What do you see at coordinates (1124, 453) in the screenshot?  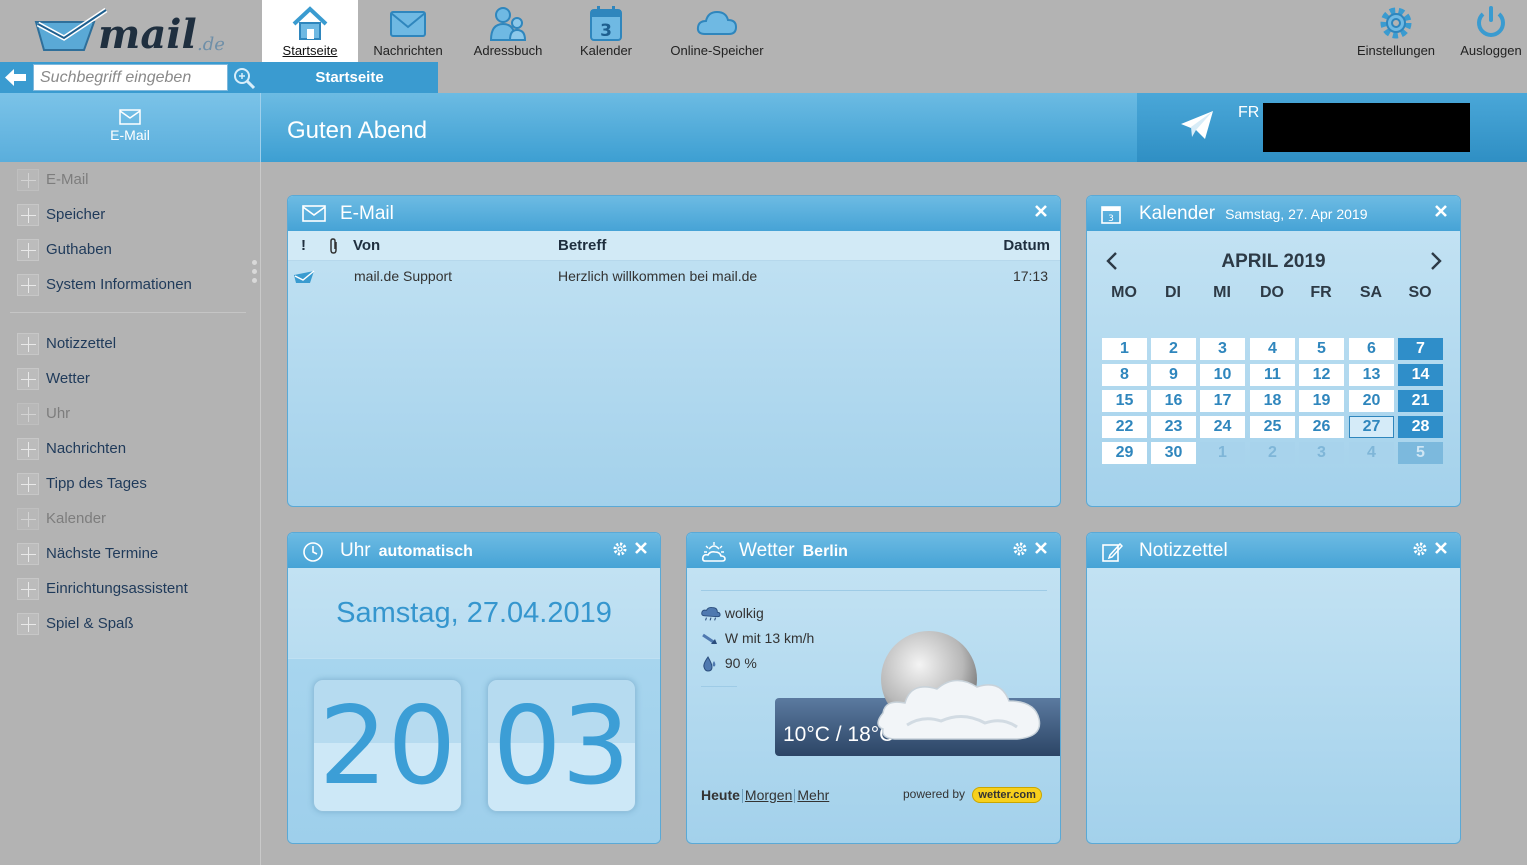 I see `calendar-day: 29` at bounding box center [1124, 453].